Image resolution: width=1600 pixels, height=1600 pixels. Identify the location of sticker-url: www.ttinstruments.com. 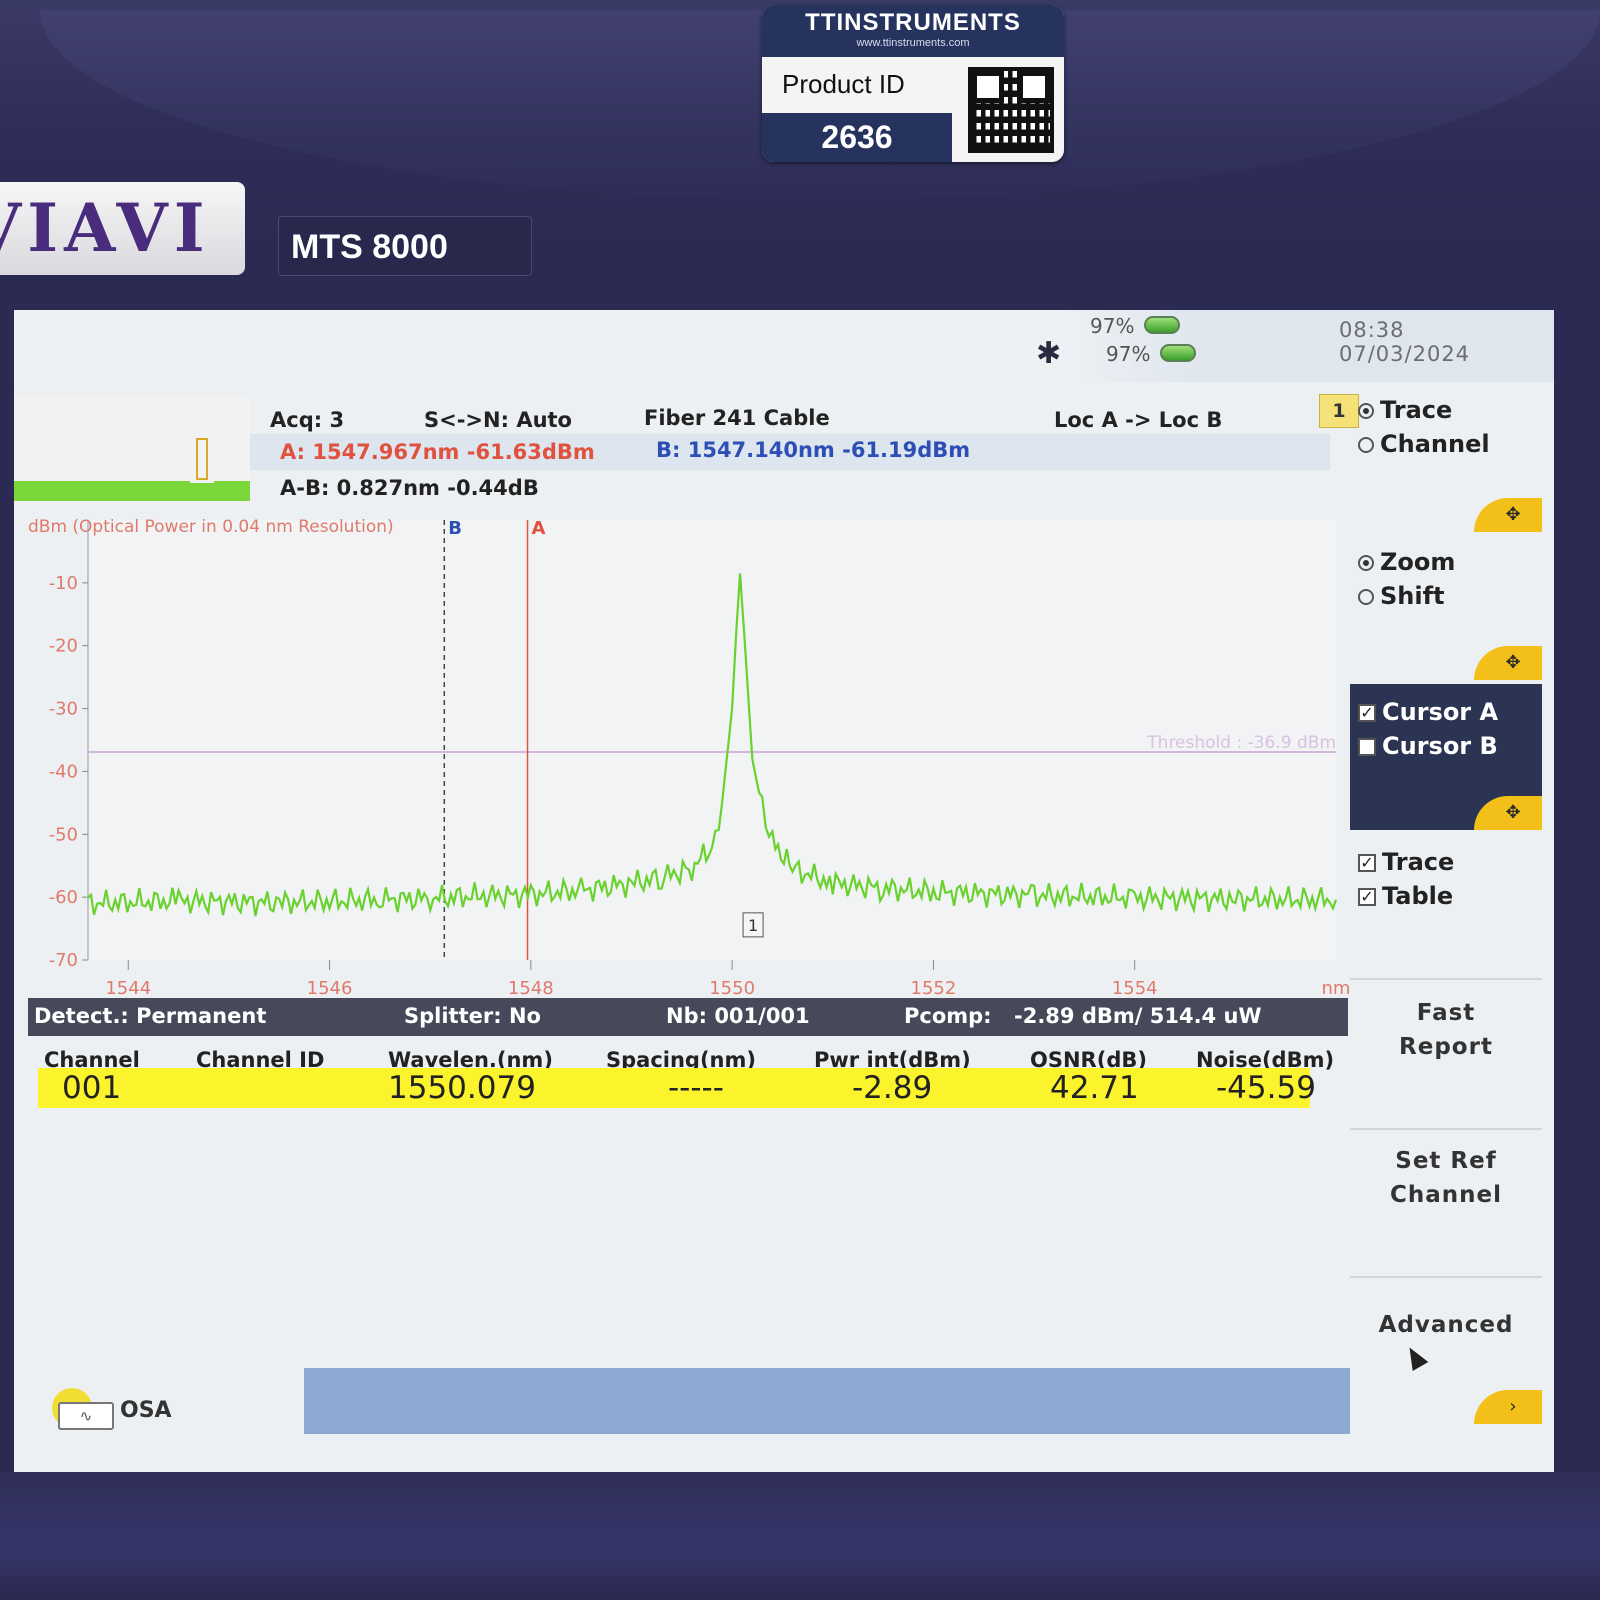
(913, 43).